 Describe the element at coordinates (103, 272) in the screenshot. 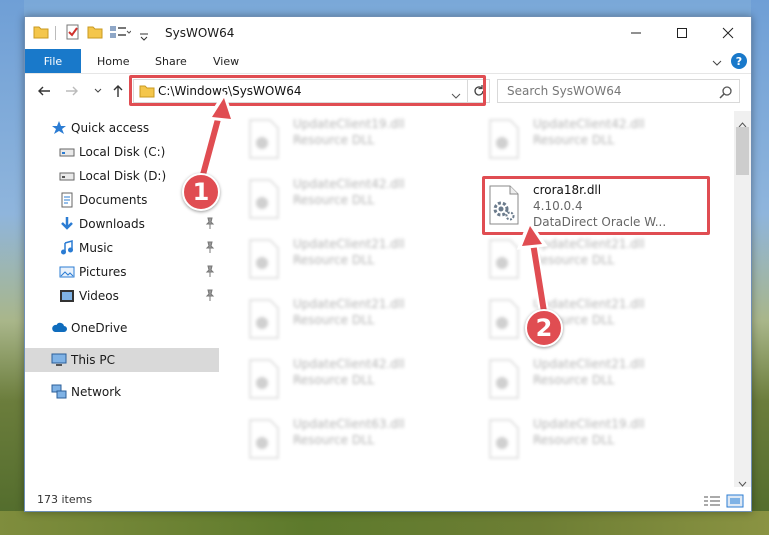

I see `sidebar-item-label: Pictures` at that location.